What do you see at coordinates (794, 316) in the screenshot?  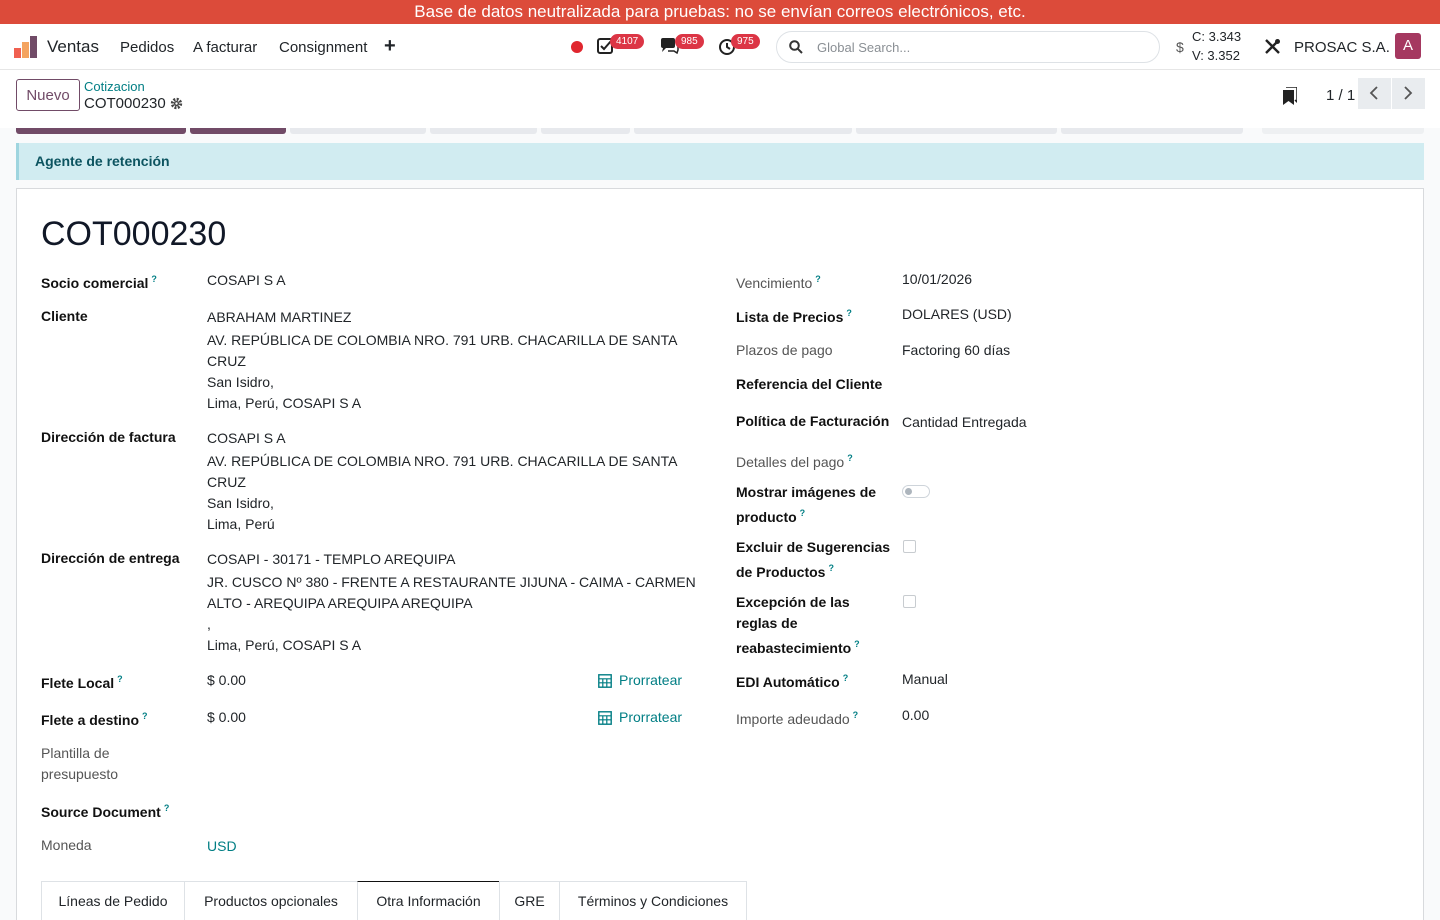 I see `lista-precios-label: Lista de Precios?` at bounding box center [794, 316].